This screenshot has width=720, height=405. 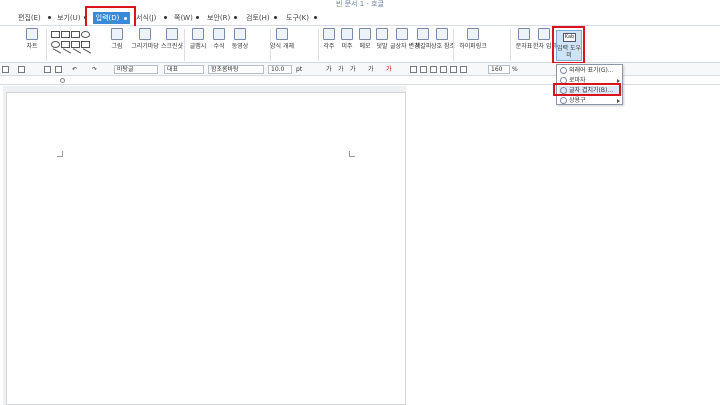 I want to click on print-icon, so click(x=47, y=69).